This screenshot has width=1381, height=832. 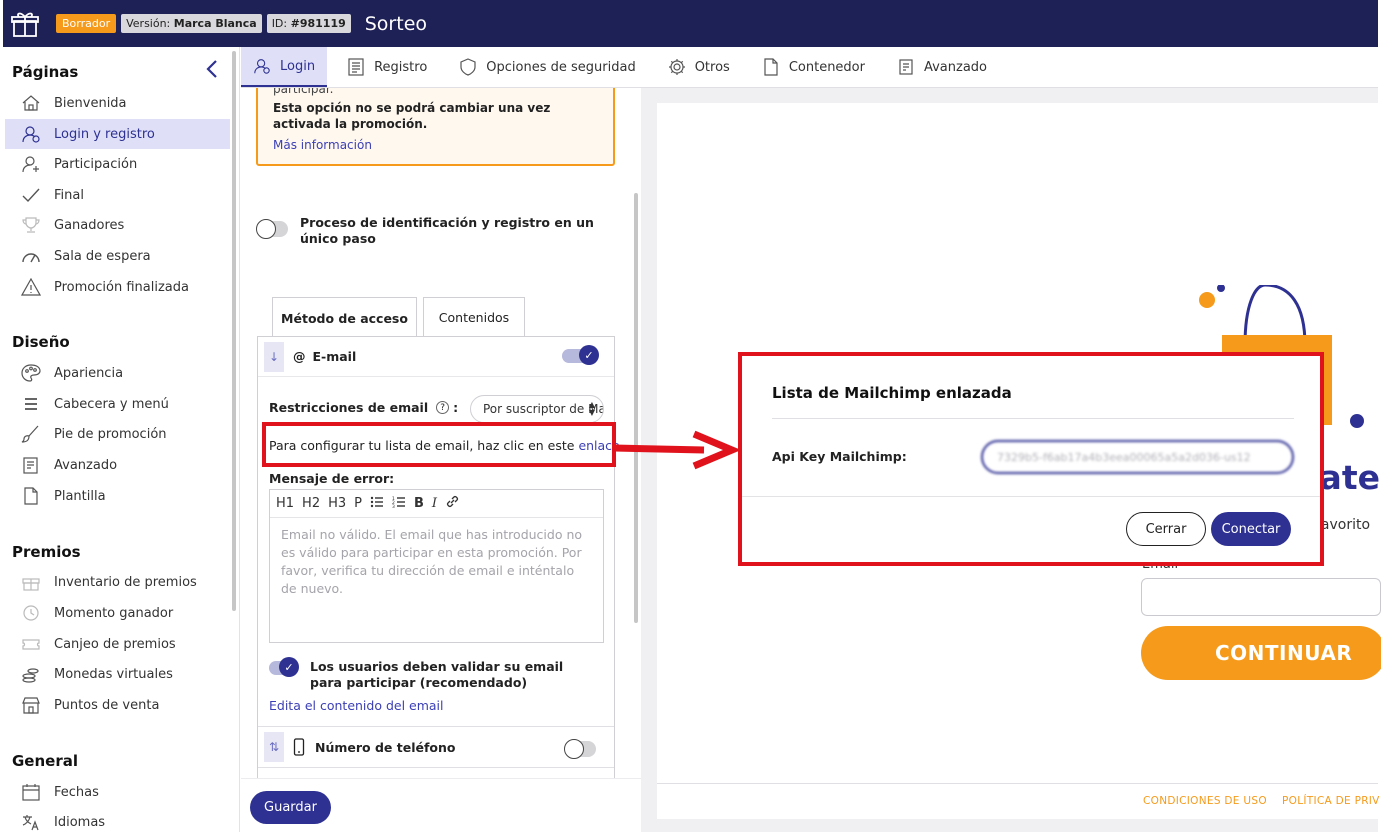 What do you see at coordinates (1261, 597) in the screenshot?
I see `preview-email-input` at bounding box center [1261, 597].